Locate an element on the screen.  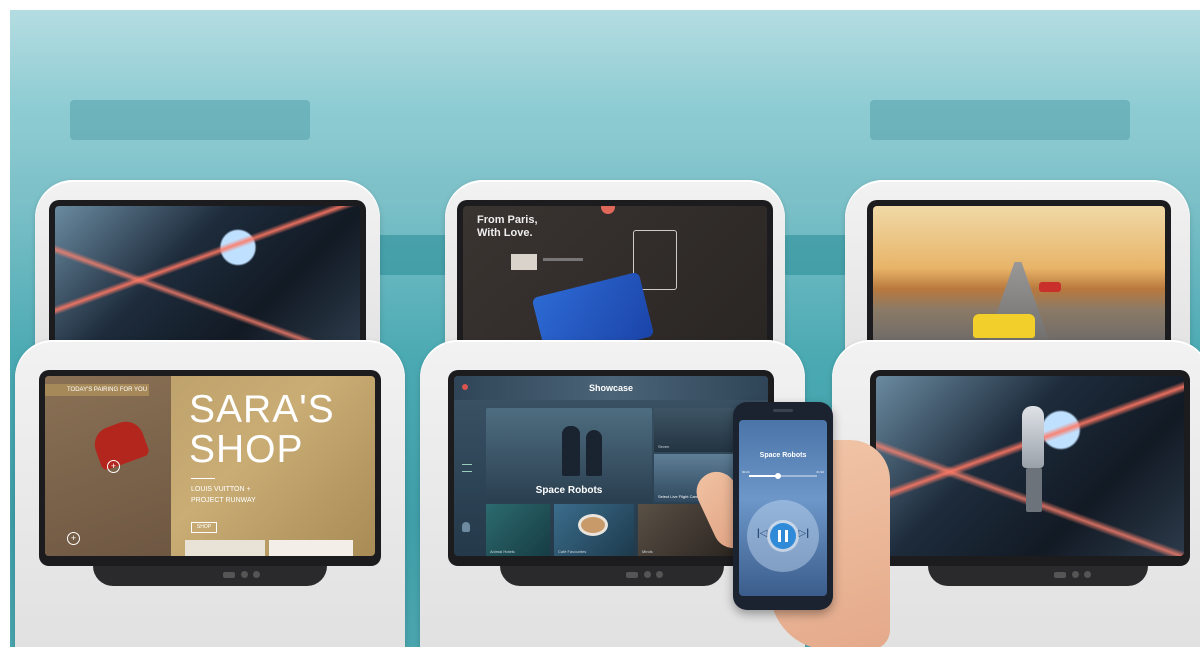
tile-label: Café Favourites is located at coordinates (572, 551).